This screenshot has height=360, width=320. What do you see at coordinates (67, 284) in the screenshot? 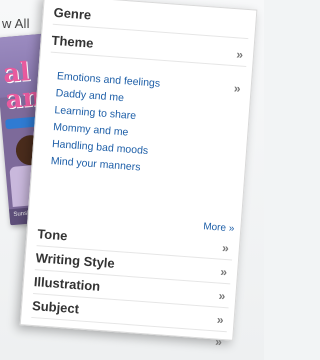
I see `filter-label-illustration: Illustration` at bounding box center [67, 284].